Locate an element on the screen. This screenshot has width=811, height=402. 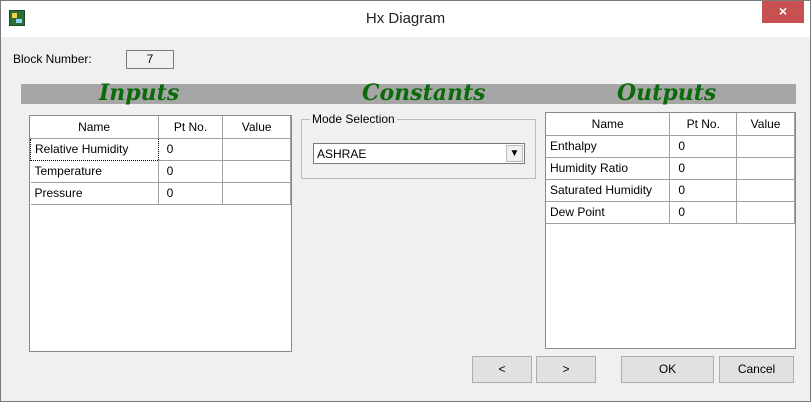
mode-selection-label: Mode Selection is located at coordinates (353, 119).